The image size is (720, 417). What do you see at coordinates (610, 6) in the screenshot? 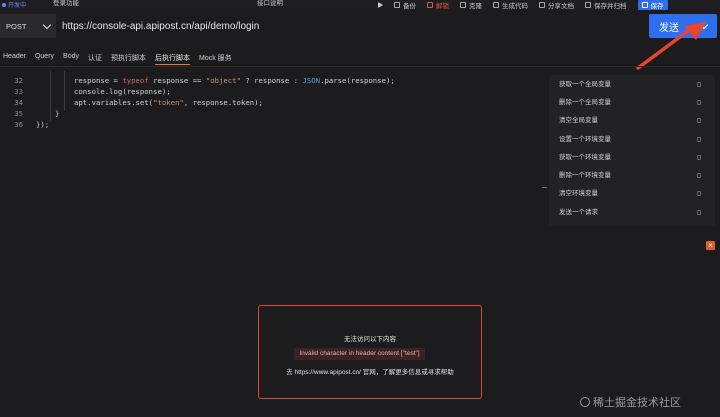
I see `save-archive-label: 保存并归档` at bounding box center [610, 6].